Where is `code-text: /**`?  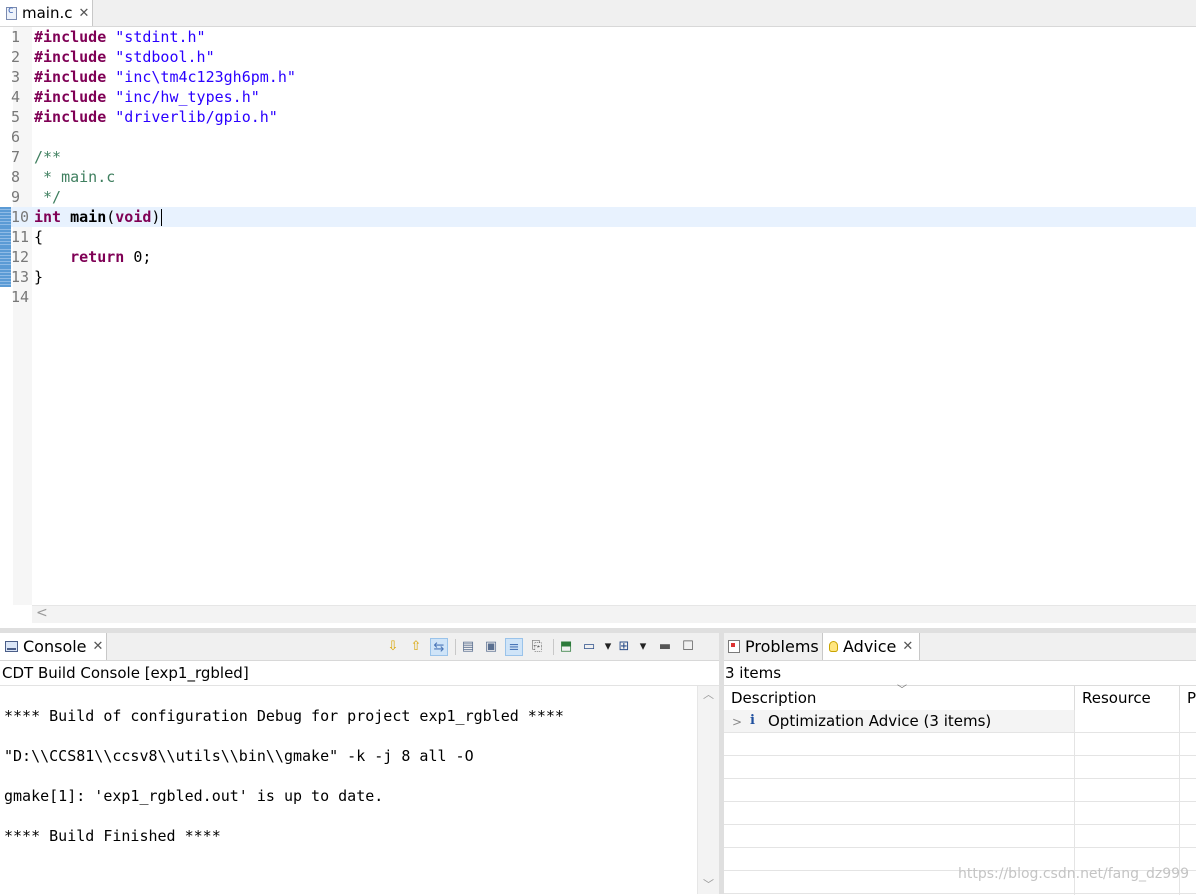
code-text: /** is located at coordinates (47, 157).